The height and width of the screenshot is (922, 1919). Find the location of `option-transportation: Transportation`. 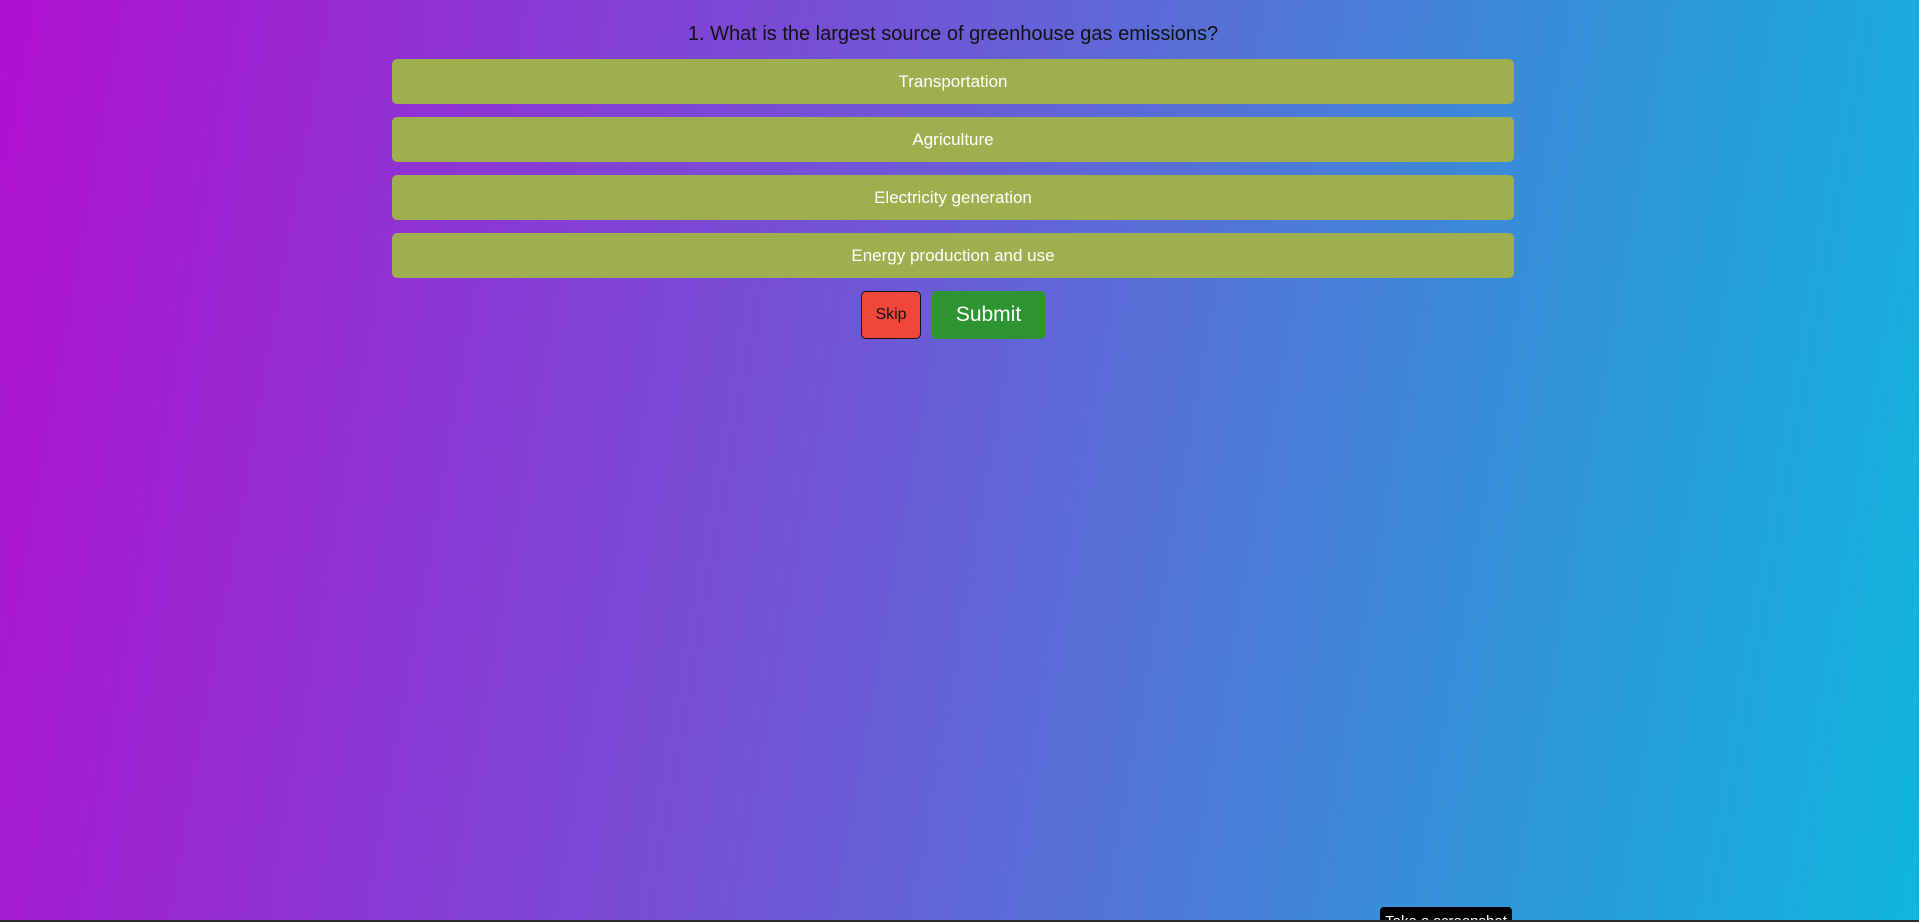

option-transportation: Transportation is located at coordinates (953, 81).